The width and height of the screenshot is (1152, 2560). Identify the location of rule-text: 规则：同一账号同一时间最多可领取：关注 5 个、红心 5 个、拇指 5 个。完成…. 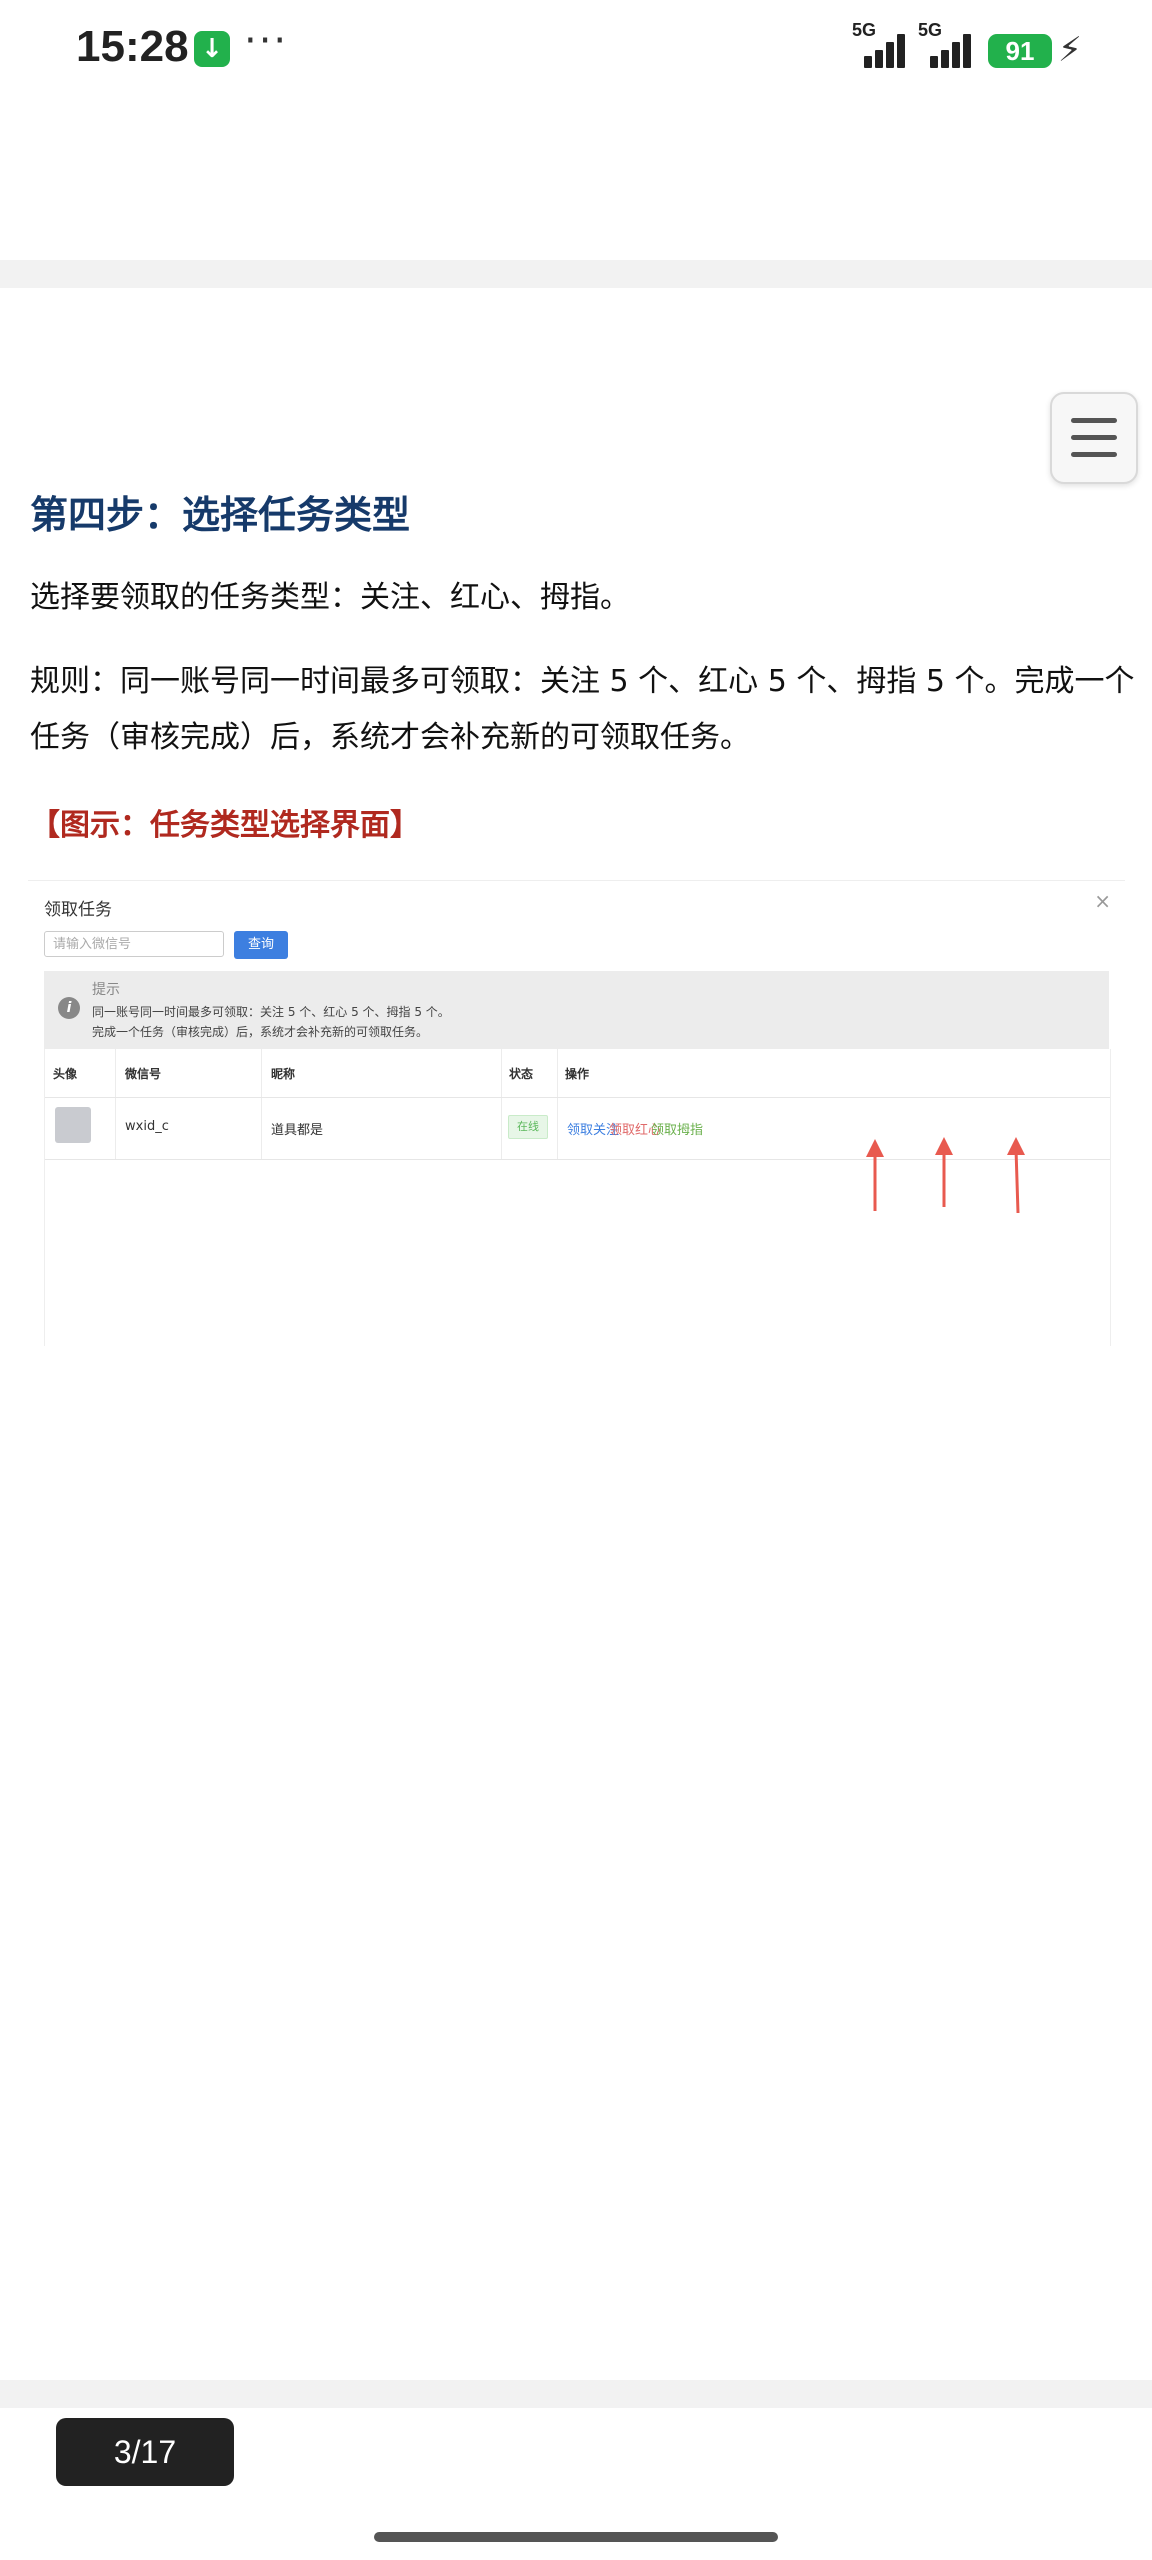
(582, 709).